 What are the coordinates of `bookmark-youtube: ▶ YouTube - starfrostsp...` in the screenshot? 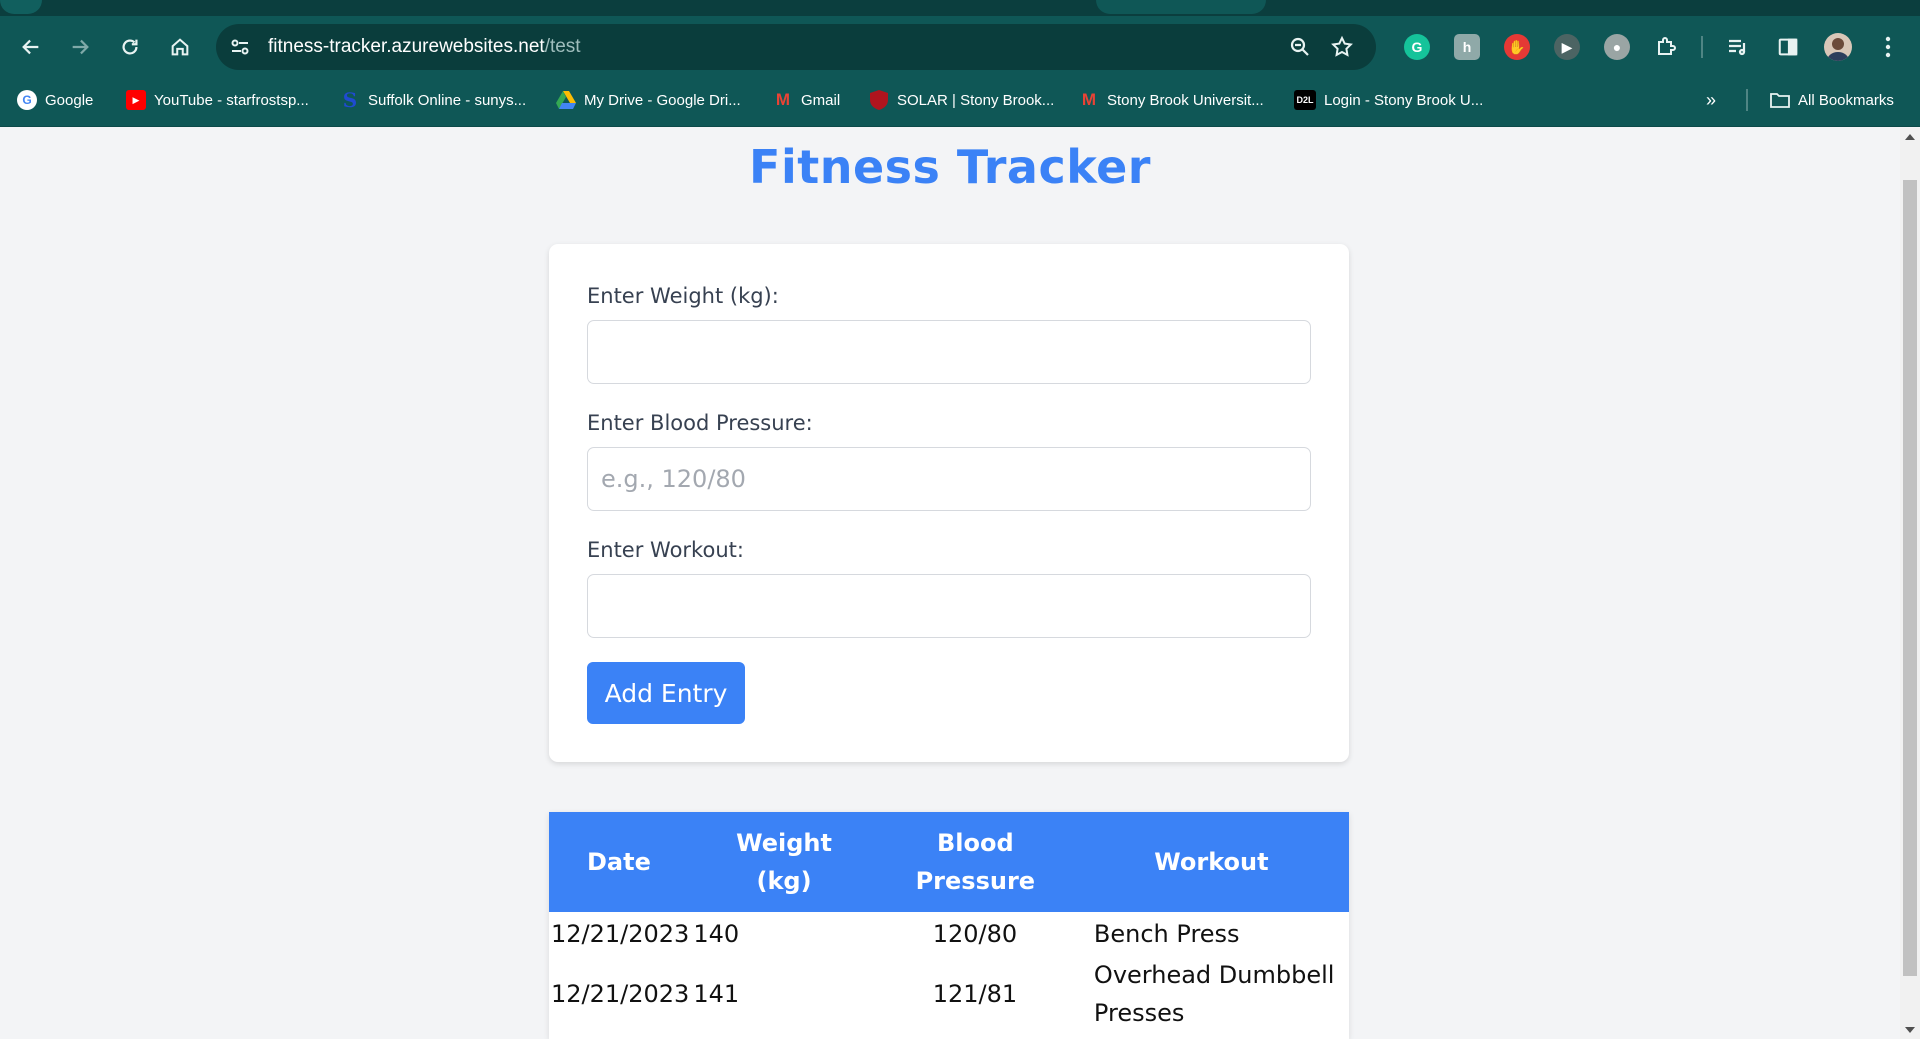 It's located at (217, 100).